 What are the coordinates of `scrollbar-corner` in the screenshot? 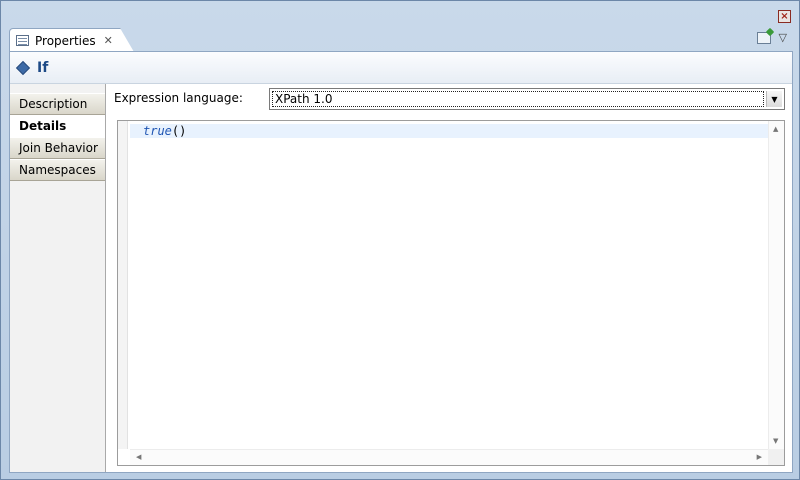 It's located at (776, 457).